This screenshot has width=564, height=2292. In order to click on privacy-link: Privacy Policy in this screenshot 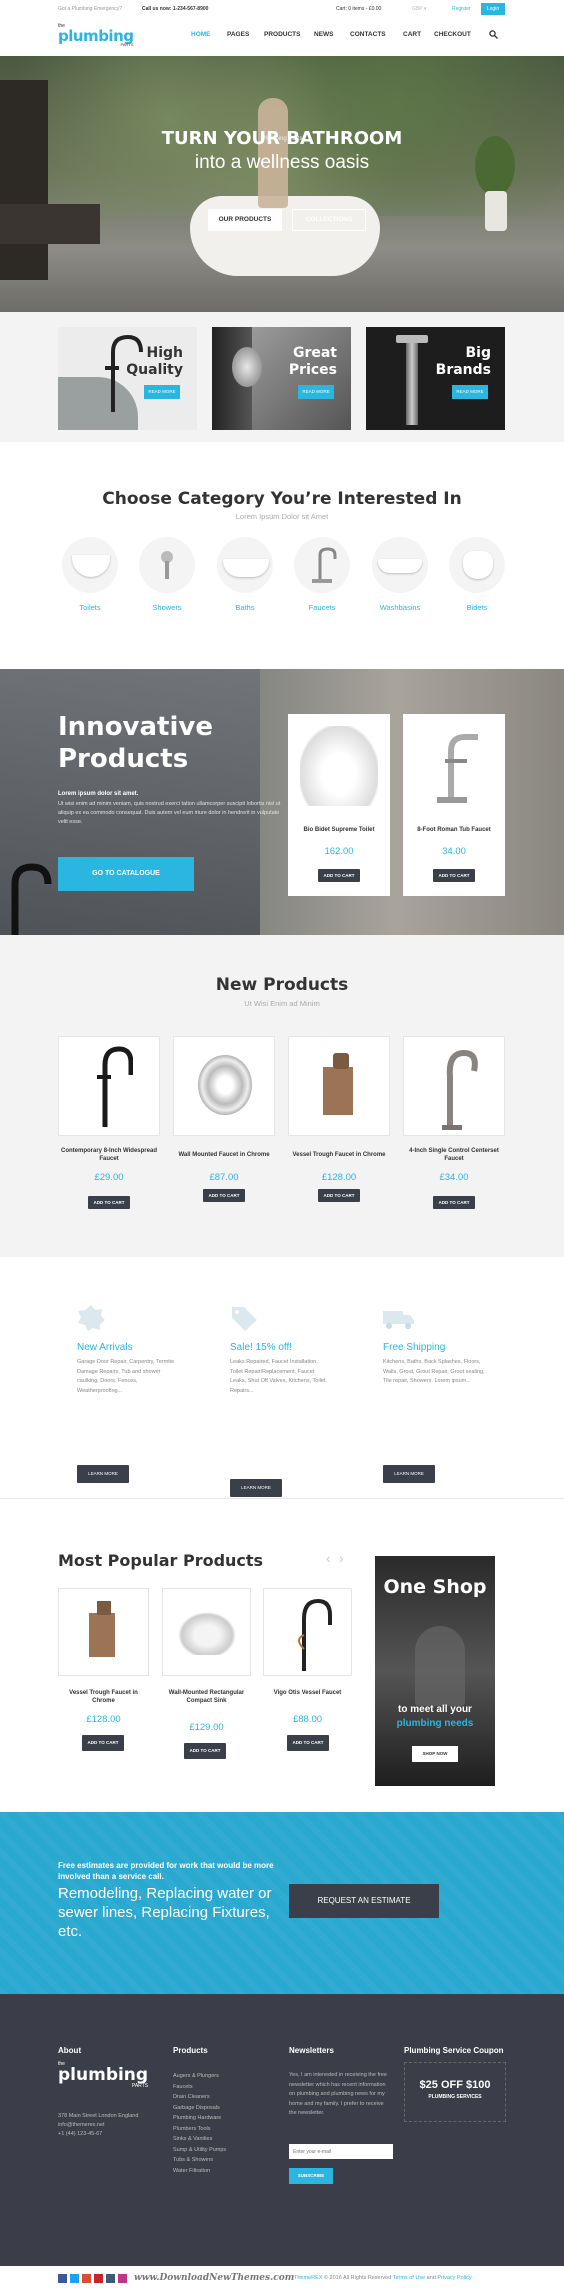, I will do `click(454, 2278)`.